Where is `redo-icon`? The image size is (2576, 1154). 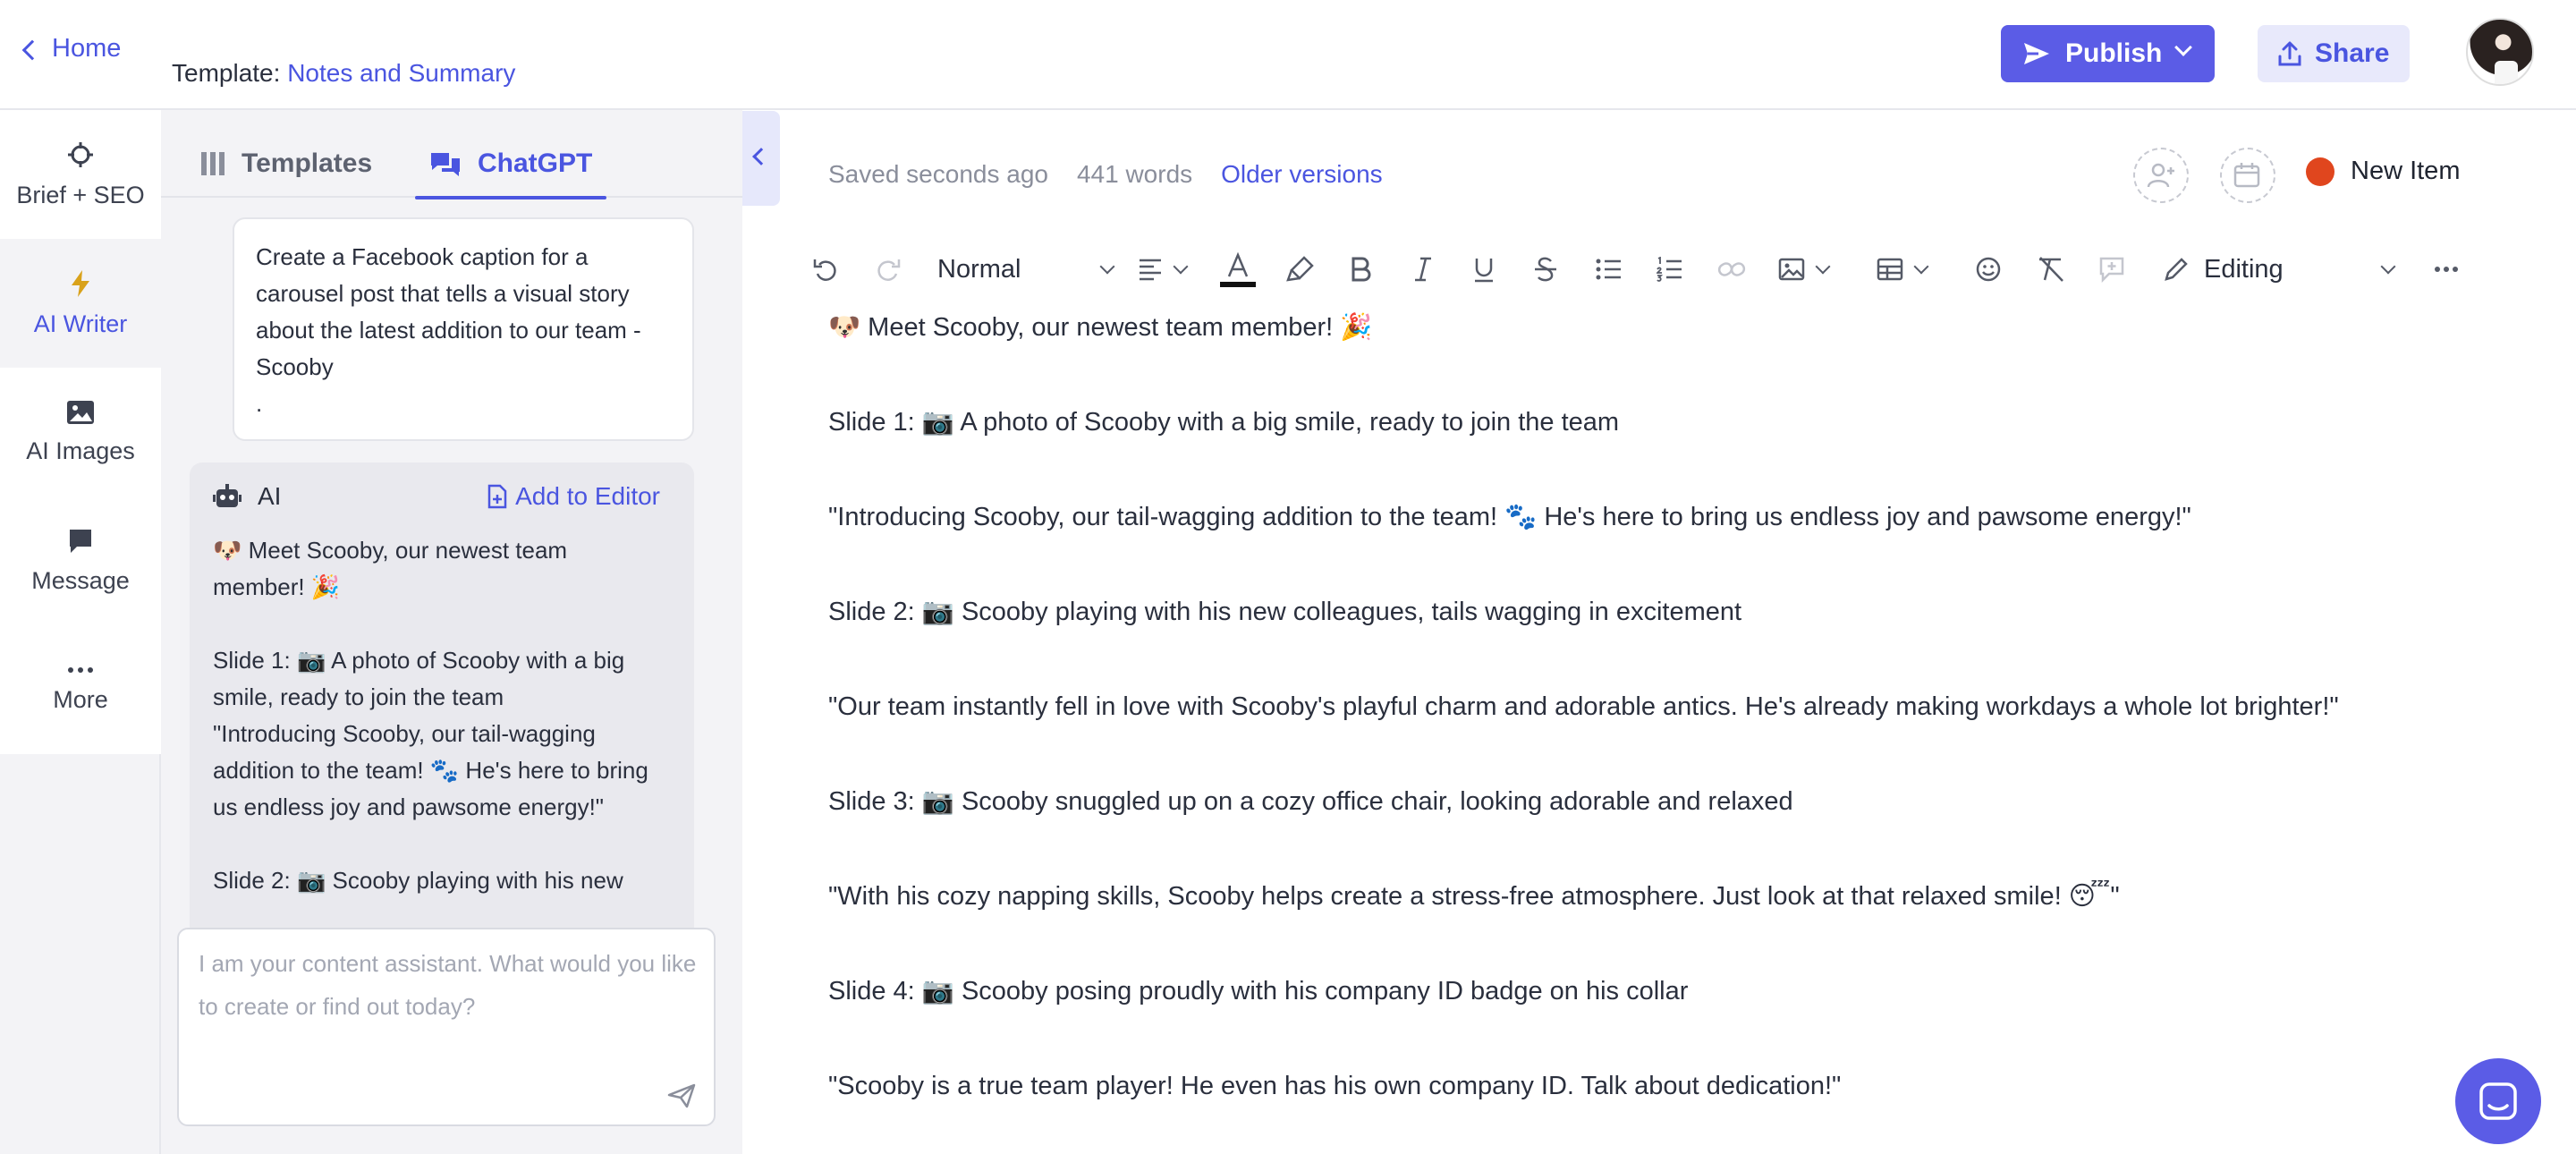 redo-icon is located at coordinates (889, 270).